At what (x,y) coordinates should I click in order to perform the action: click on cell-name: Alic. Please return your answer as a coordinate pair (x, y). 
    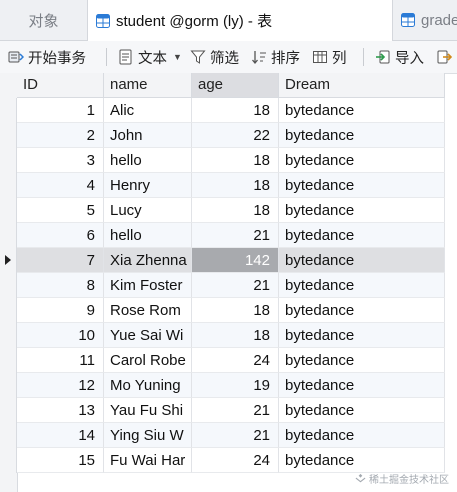
    Looking at the image, I should click on (148, 110).